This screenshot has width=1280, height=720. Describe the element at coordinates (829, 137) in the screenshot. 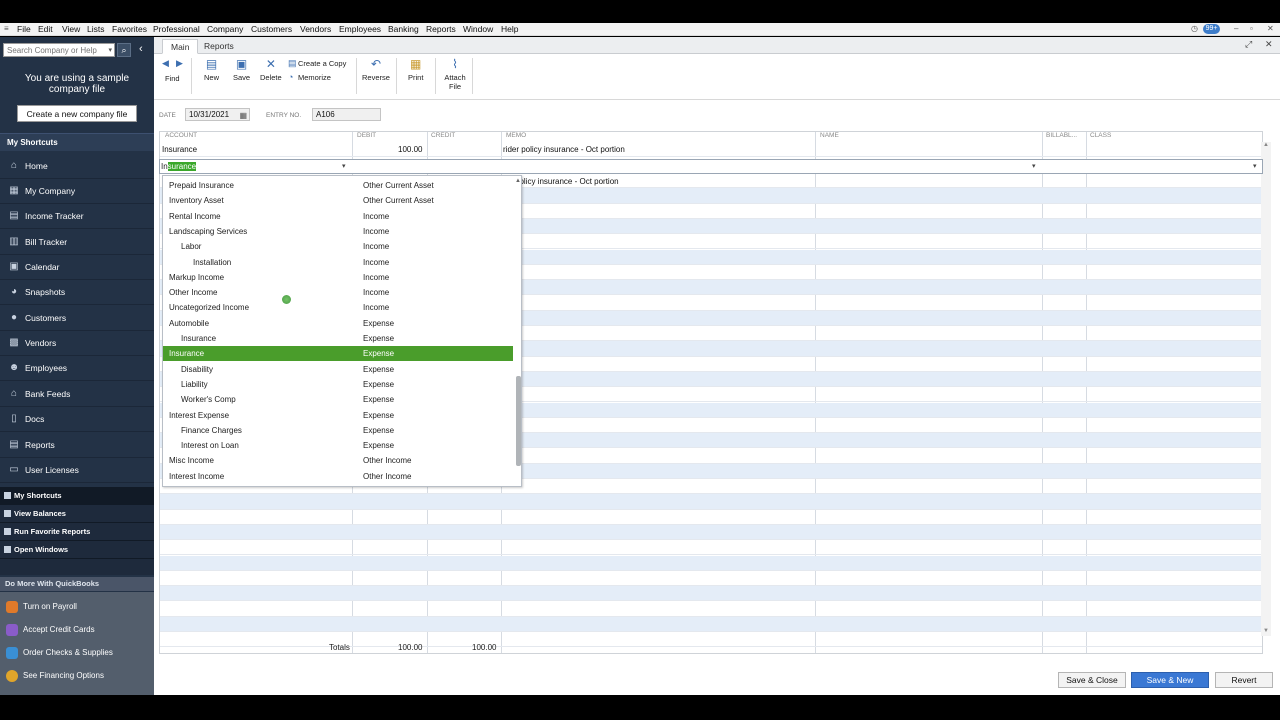

I see `col-name: NAME` at that location.